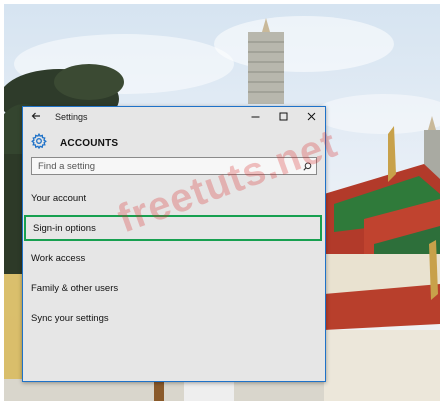  What do you see at coordinates (75, 288) in the screenshot?
I see `nav-item-label: Family & other users` at bounding box center [75, 288].